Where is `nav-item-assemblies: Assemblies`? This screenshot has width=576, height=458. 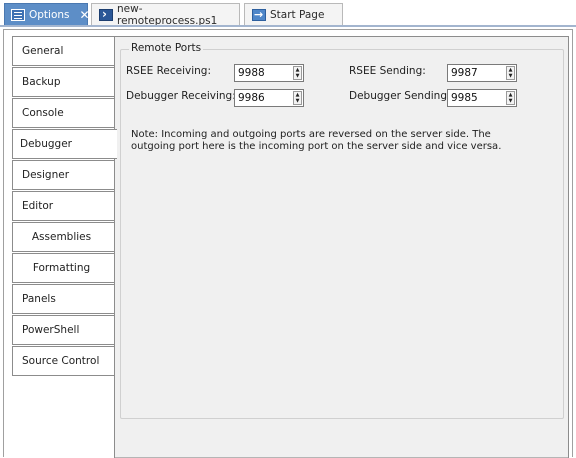 nav-item-assemblies: Assemblies is located at coordinates (63, 237).